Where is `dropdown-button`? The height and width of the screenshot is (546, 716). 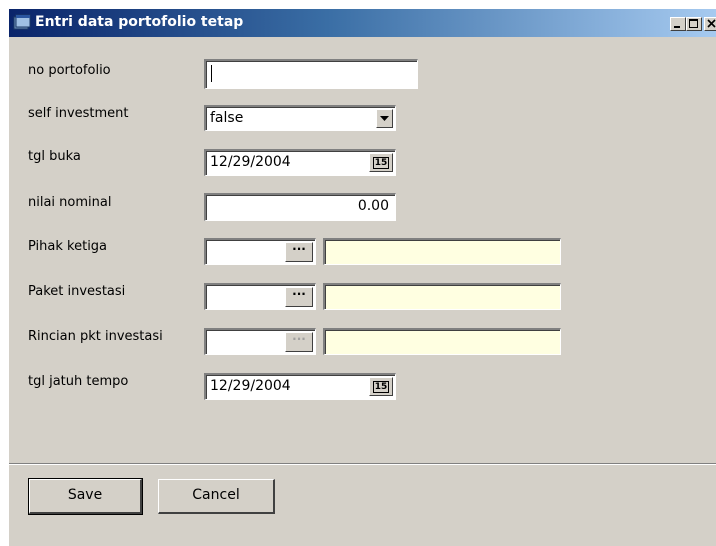 dropdown-button is located at coordinates (384, 118).